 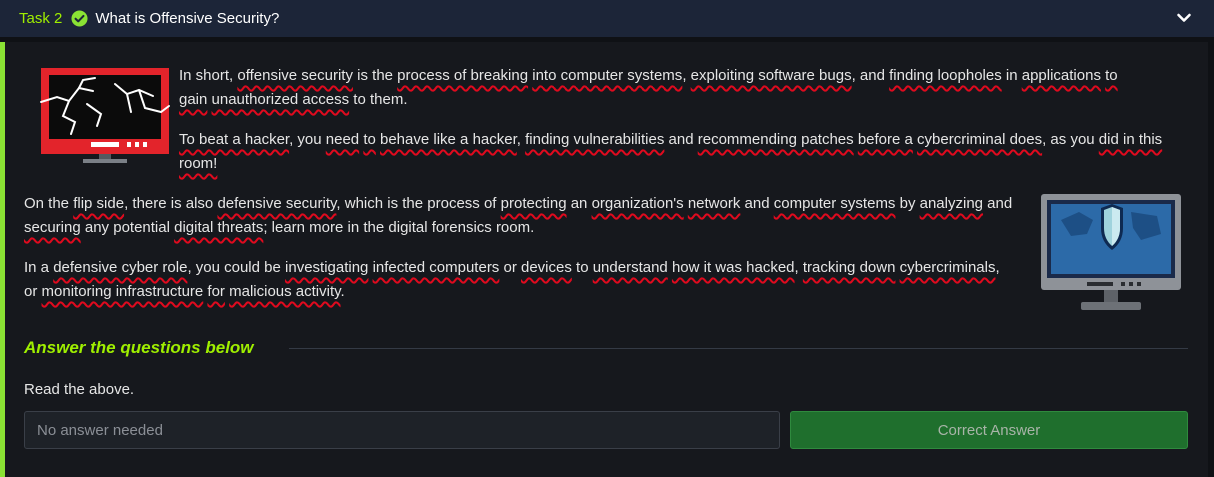 I want to click on underlined-term: finding loopholes, so click(x=945, y=75).